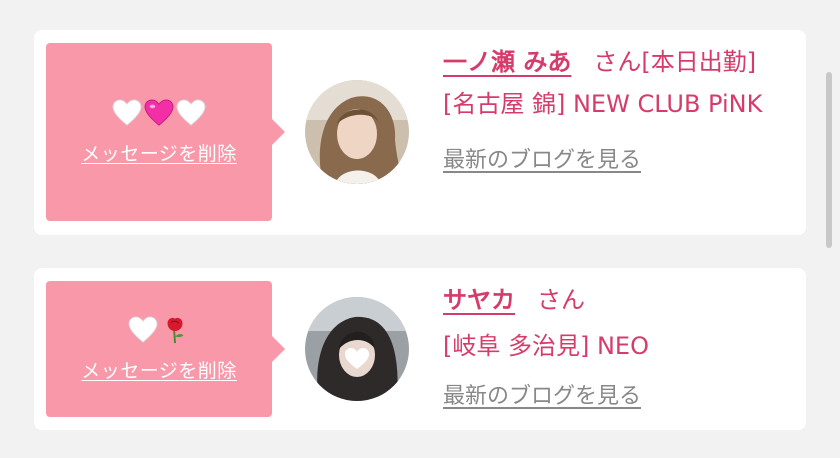  Describe the element at coordinates (479, 300) in the screenshot. I see `girl-name-link: サヤカ` at that location.